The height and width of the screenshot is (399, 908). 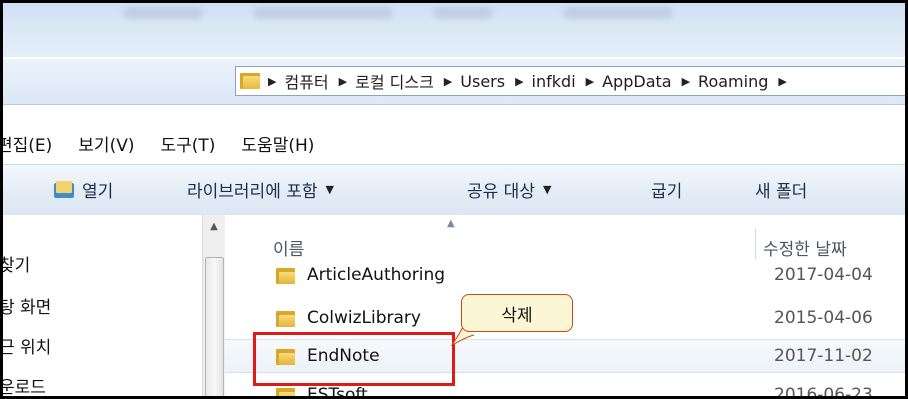 I want to click on burn-label: 굽기, so click(x=667, y=192).